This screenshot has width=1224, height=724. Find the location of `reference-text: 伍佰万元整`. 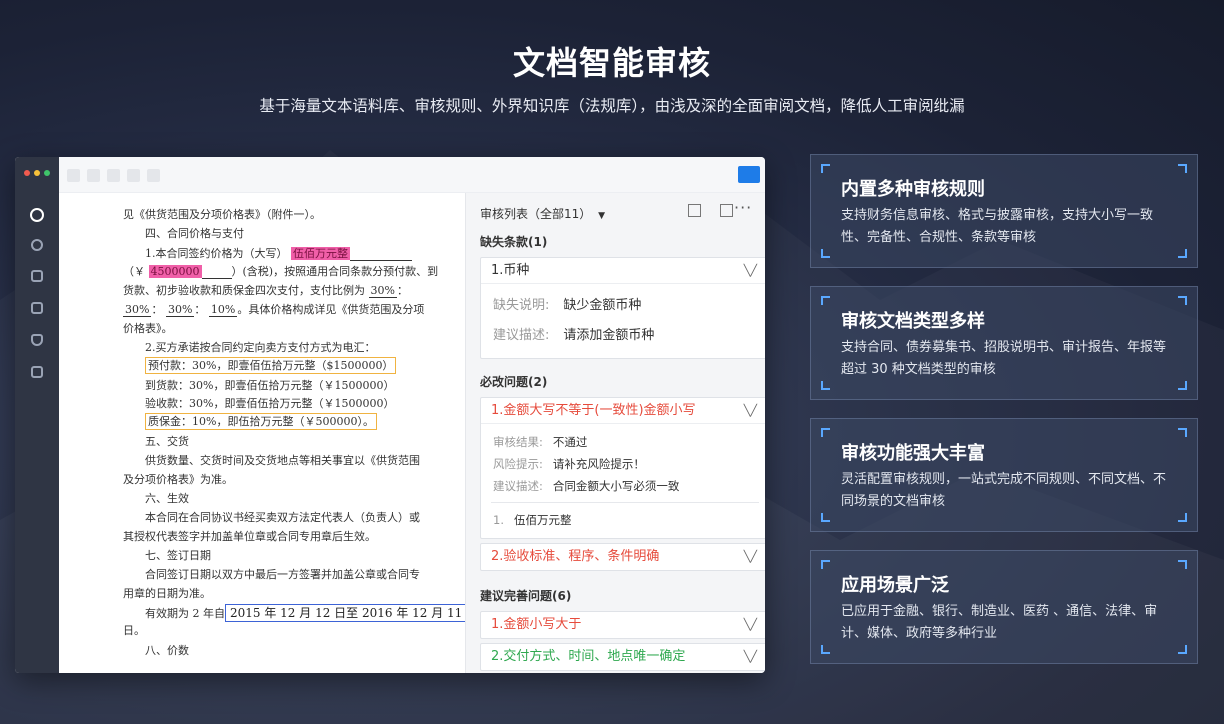

reference-text: 伍佰万元整 is located at coordinates (542, 520).